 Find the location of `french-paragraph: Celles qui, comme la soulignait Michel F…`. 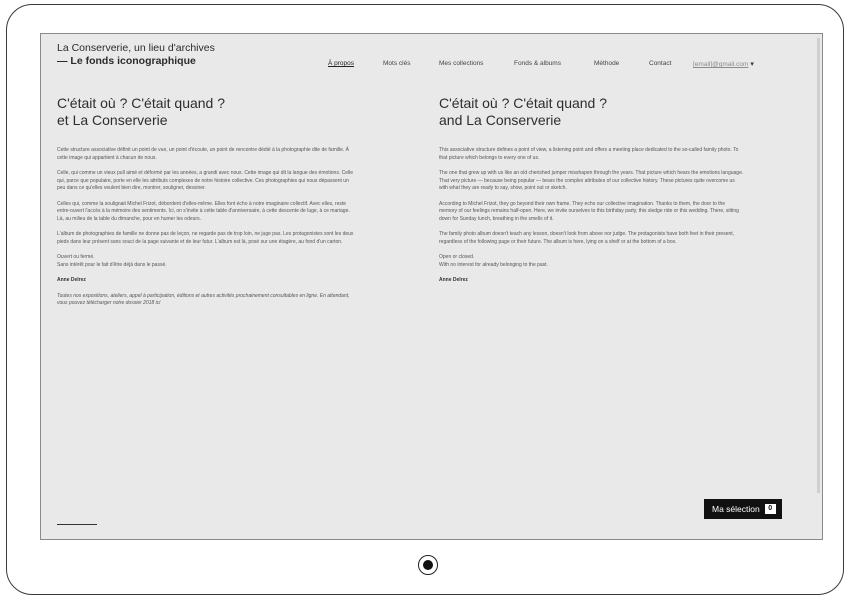

french-paragraph: Celles qui, comme la soulignait Michel F… is located at coordinates (203, 211).